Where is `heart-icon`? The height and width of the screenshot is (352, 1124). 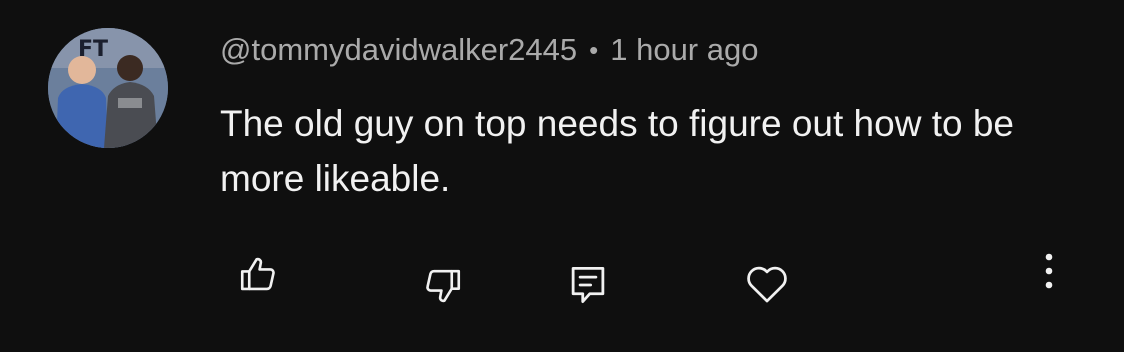 heart-icon is located at coordinates (767, 284).